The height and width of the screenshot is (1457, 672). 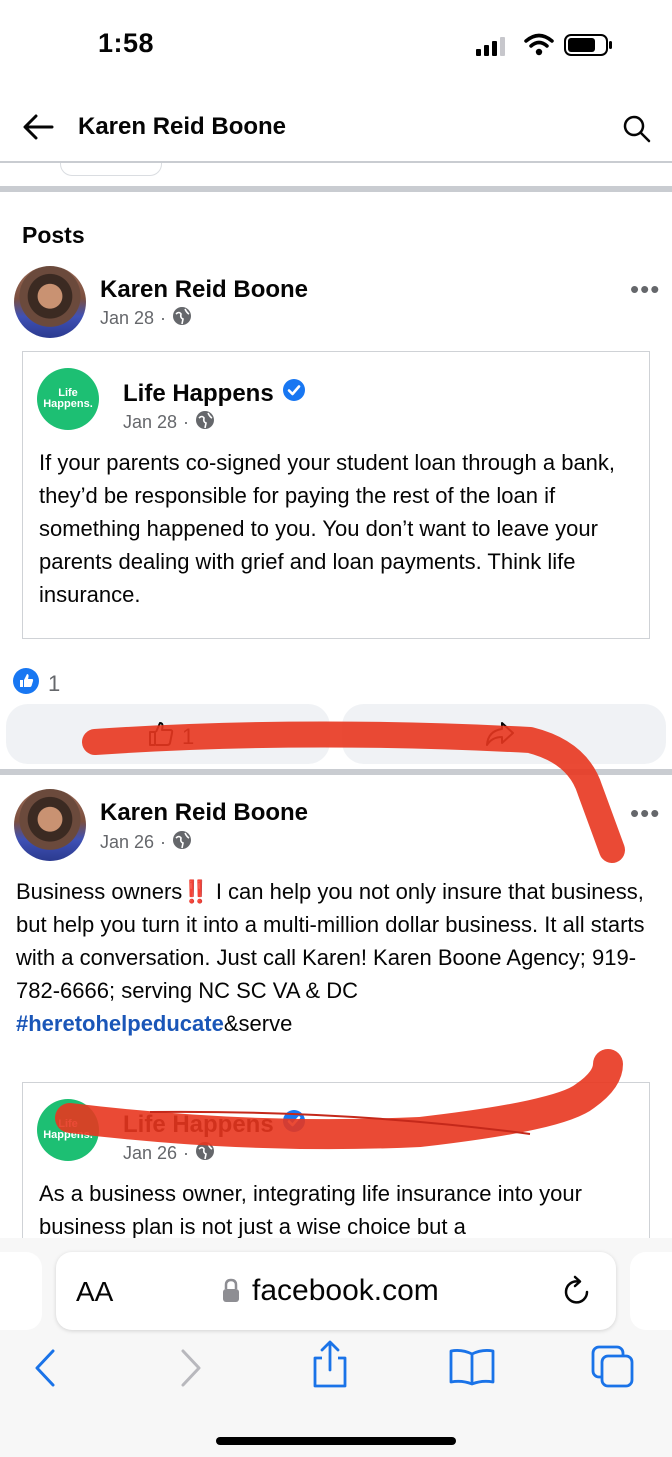 What do you see at coordinates (21, 1291) in the screenshot?
I see `prev-tab-preview` at bounding box center [21, 1291].